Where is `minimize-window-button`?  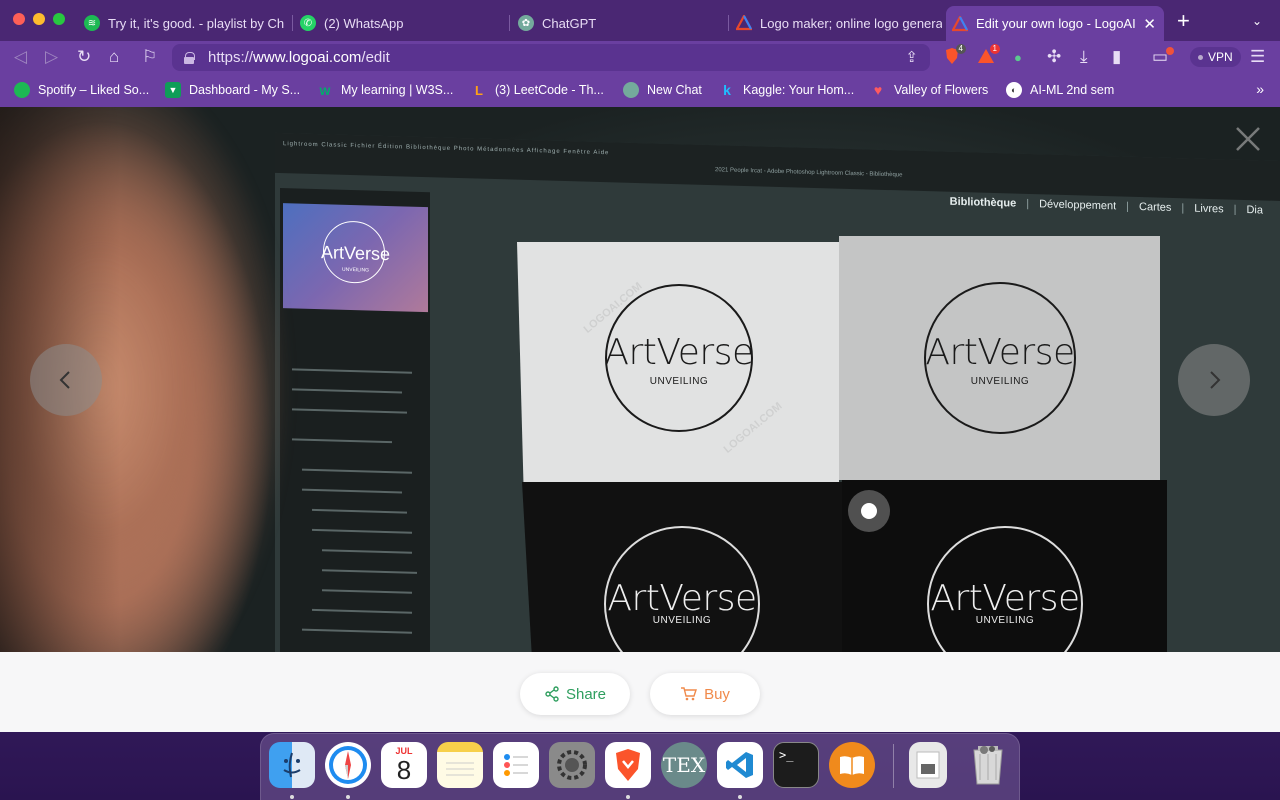
minimize-window-button is located at coordinates (39, 19).